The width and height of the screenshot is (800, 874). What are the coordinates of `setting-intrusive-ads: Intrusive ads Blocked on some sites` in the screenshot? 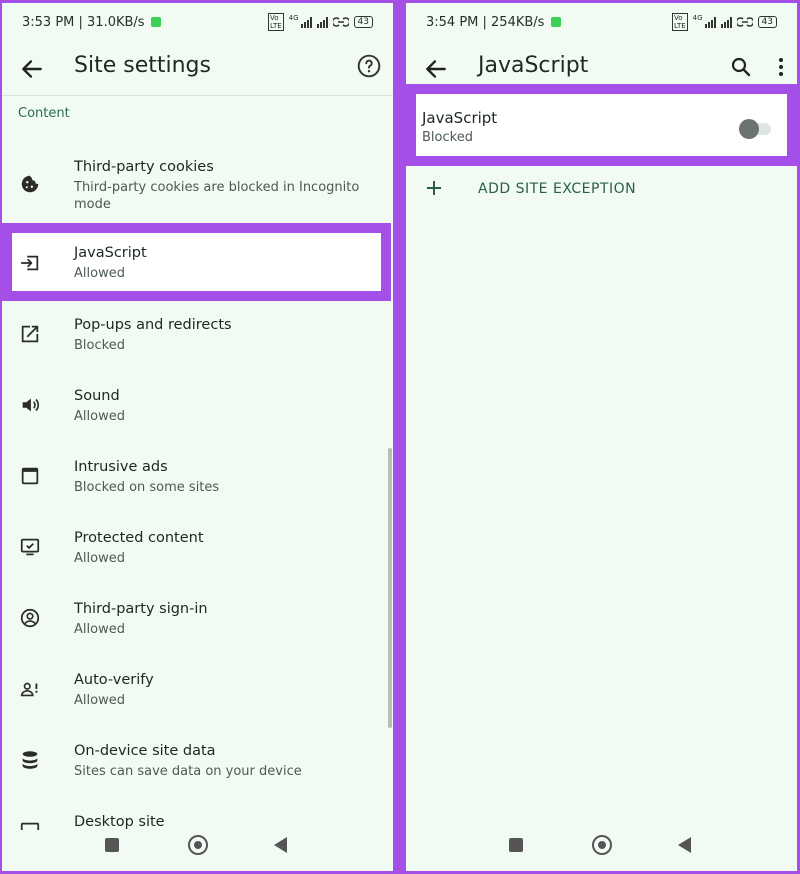 It's located at (197, 485).